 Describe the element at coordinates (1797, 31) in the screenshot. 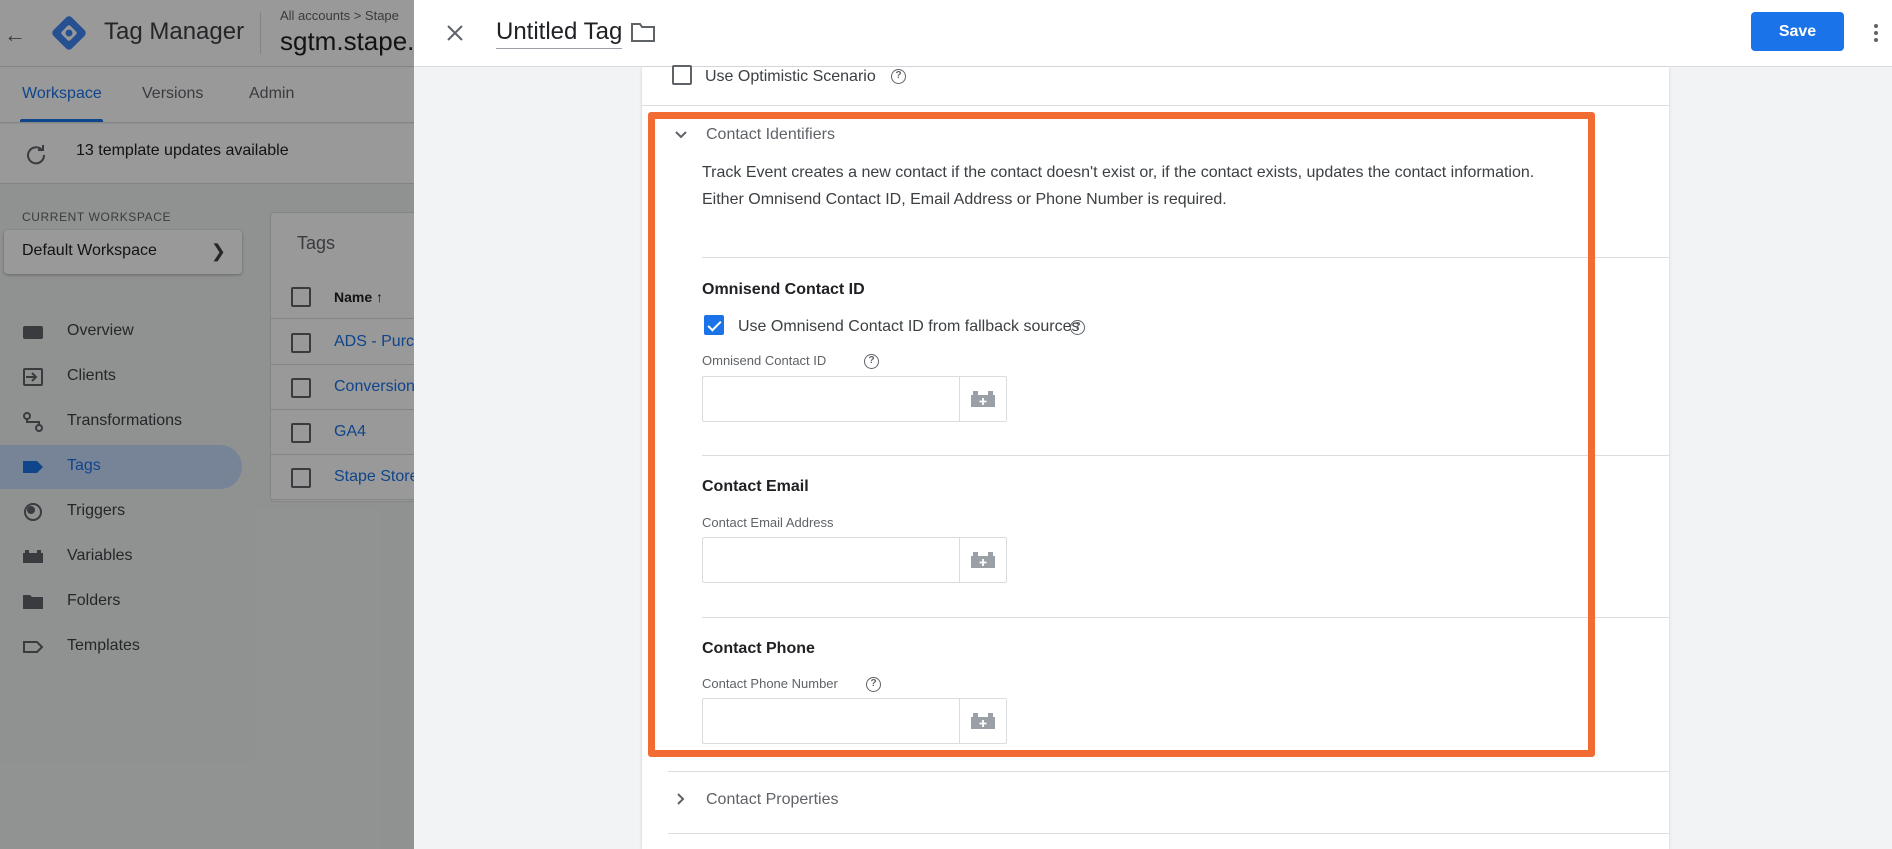

I see `save-button: Save` at that location.